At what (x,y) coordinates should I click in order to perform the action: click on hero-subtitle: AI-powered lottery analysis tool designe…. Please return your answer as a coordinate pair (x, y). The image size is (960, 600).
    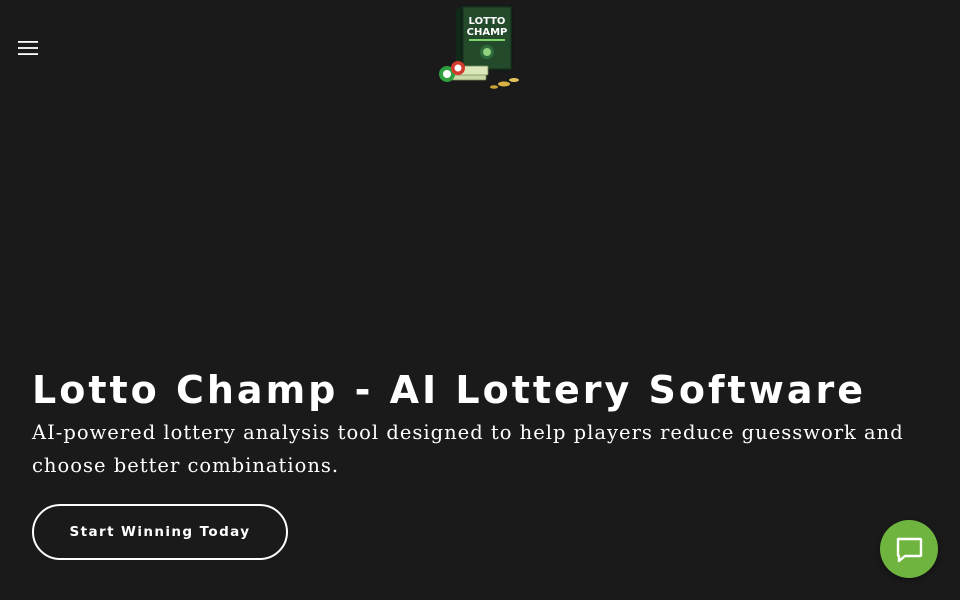
    Looking at the image, I should click on (468, 449).